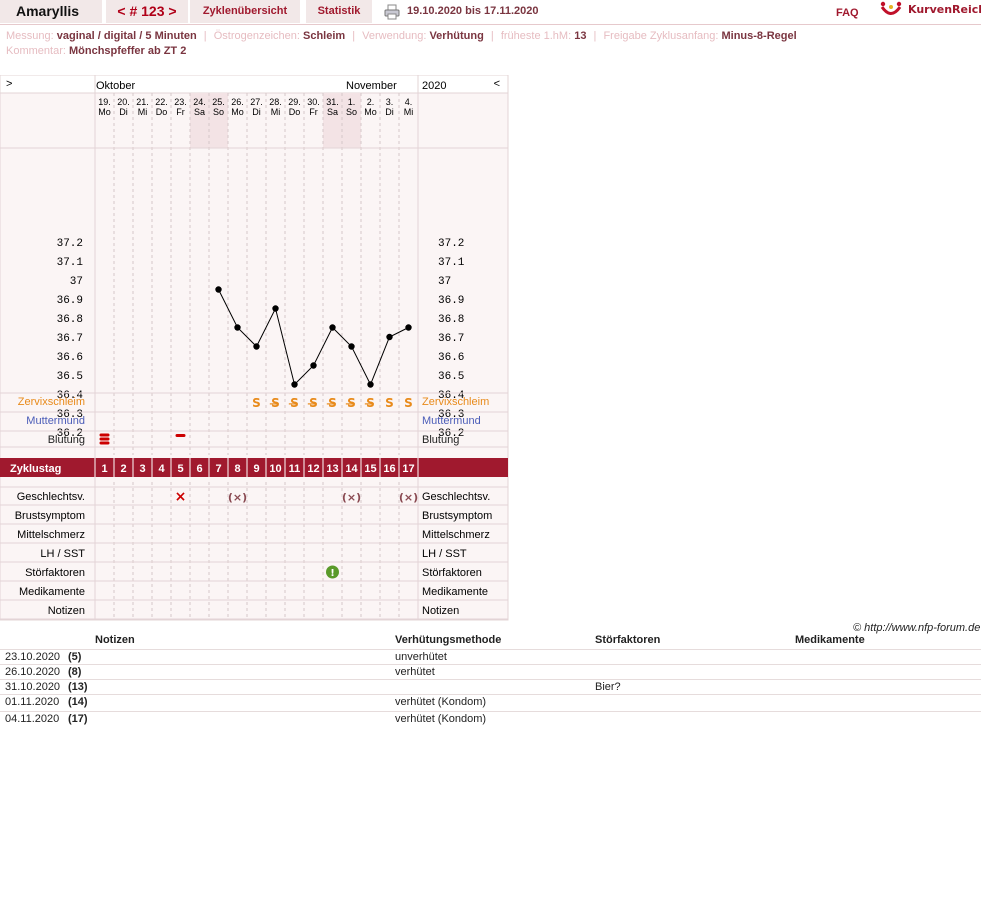 Image resolution: width=981 pixels, height=920 pixels. What do you see at coordinates (66, 440) in the screenshot?
I see `row-label-left-blutung: Blutung` at bounding box center [66, 440].